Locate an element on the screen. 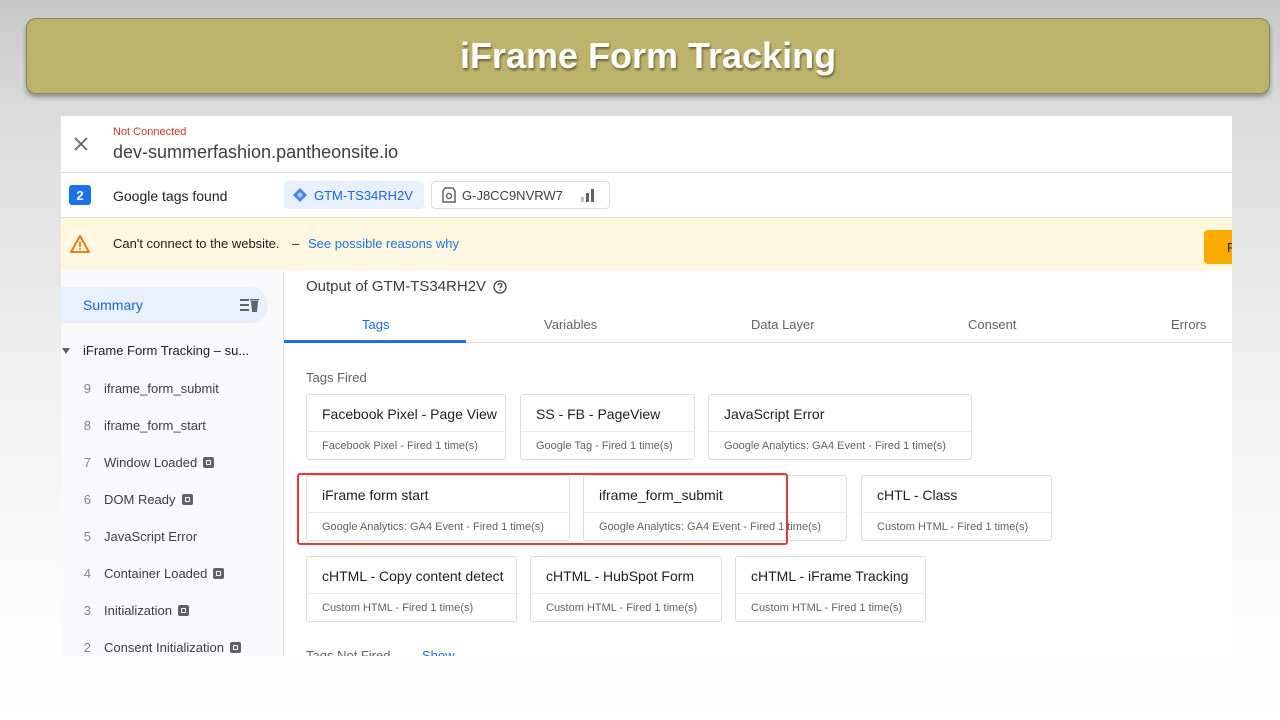 Image resolution: width=1280 pixels, height=720 pixels. tags-fired-heading: Tags Fired is located at coordinates (336, 377).